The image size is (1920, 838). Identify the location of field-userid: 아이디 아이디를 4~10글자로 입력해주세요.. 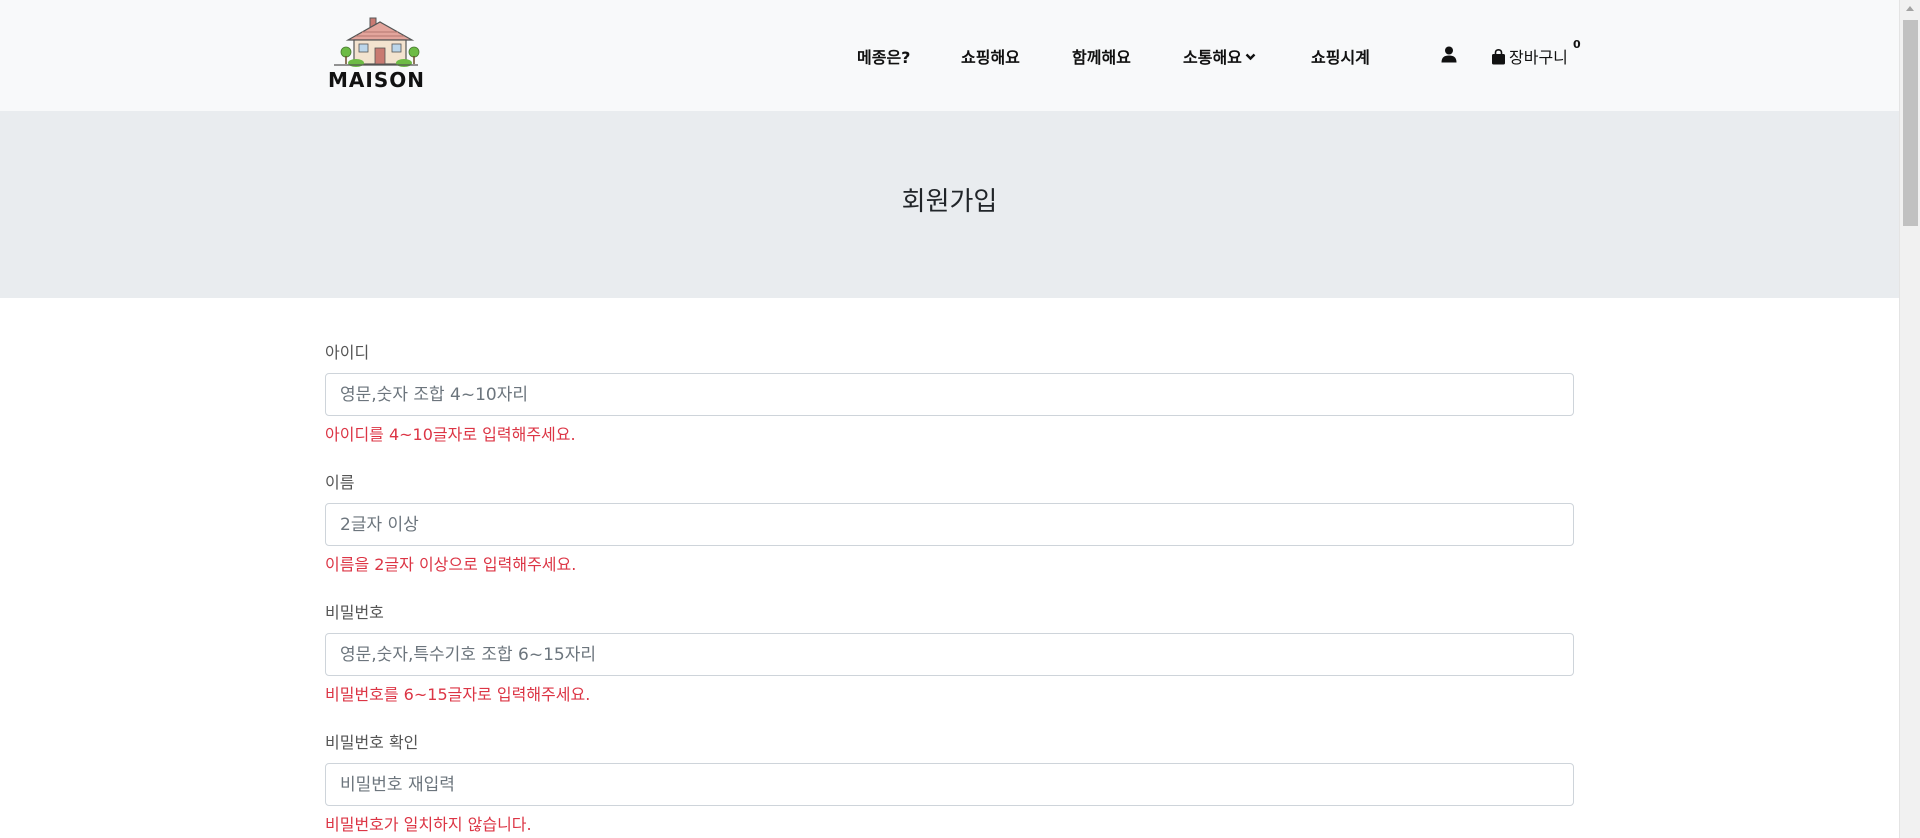
(949, 400).